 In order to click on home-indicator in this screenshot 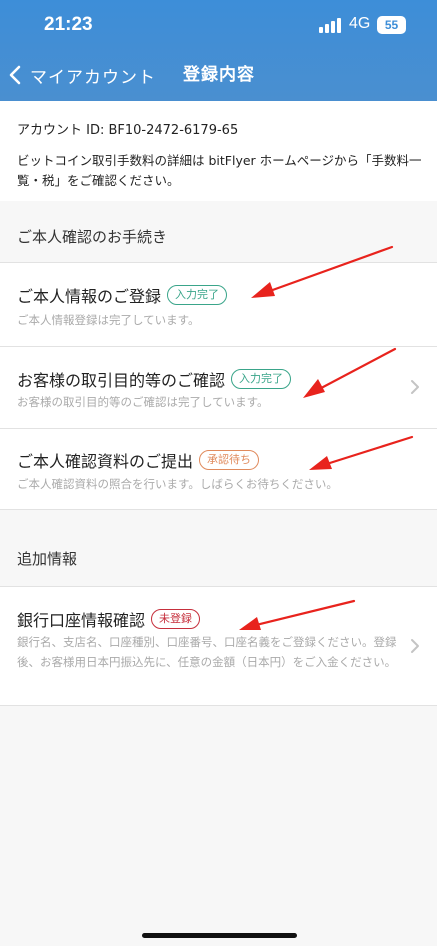, I will do `click(219, 935)`.